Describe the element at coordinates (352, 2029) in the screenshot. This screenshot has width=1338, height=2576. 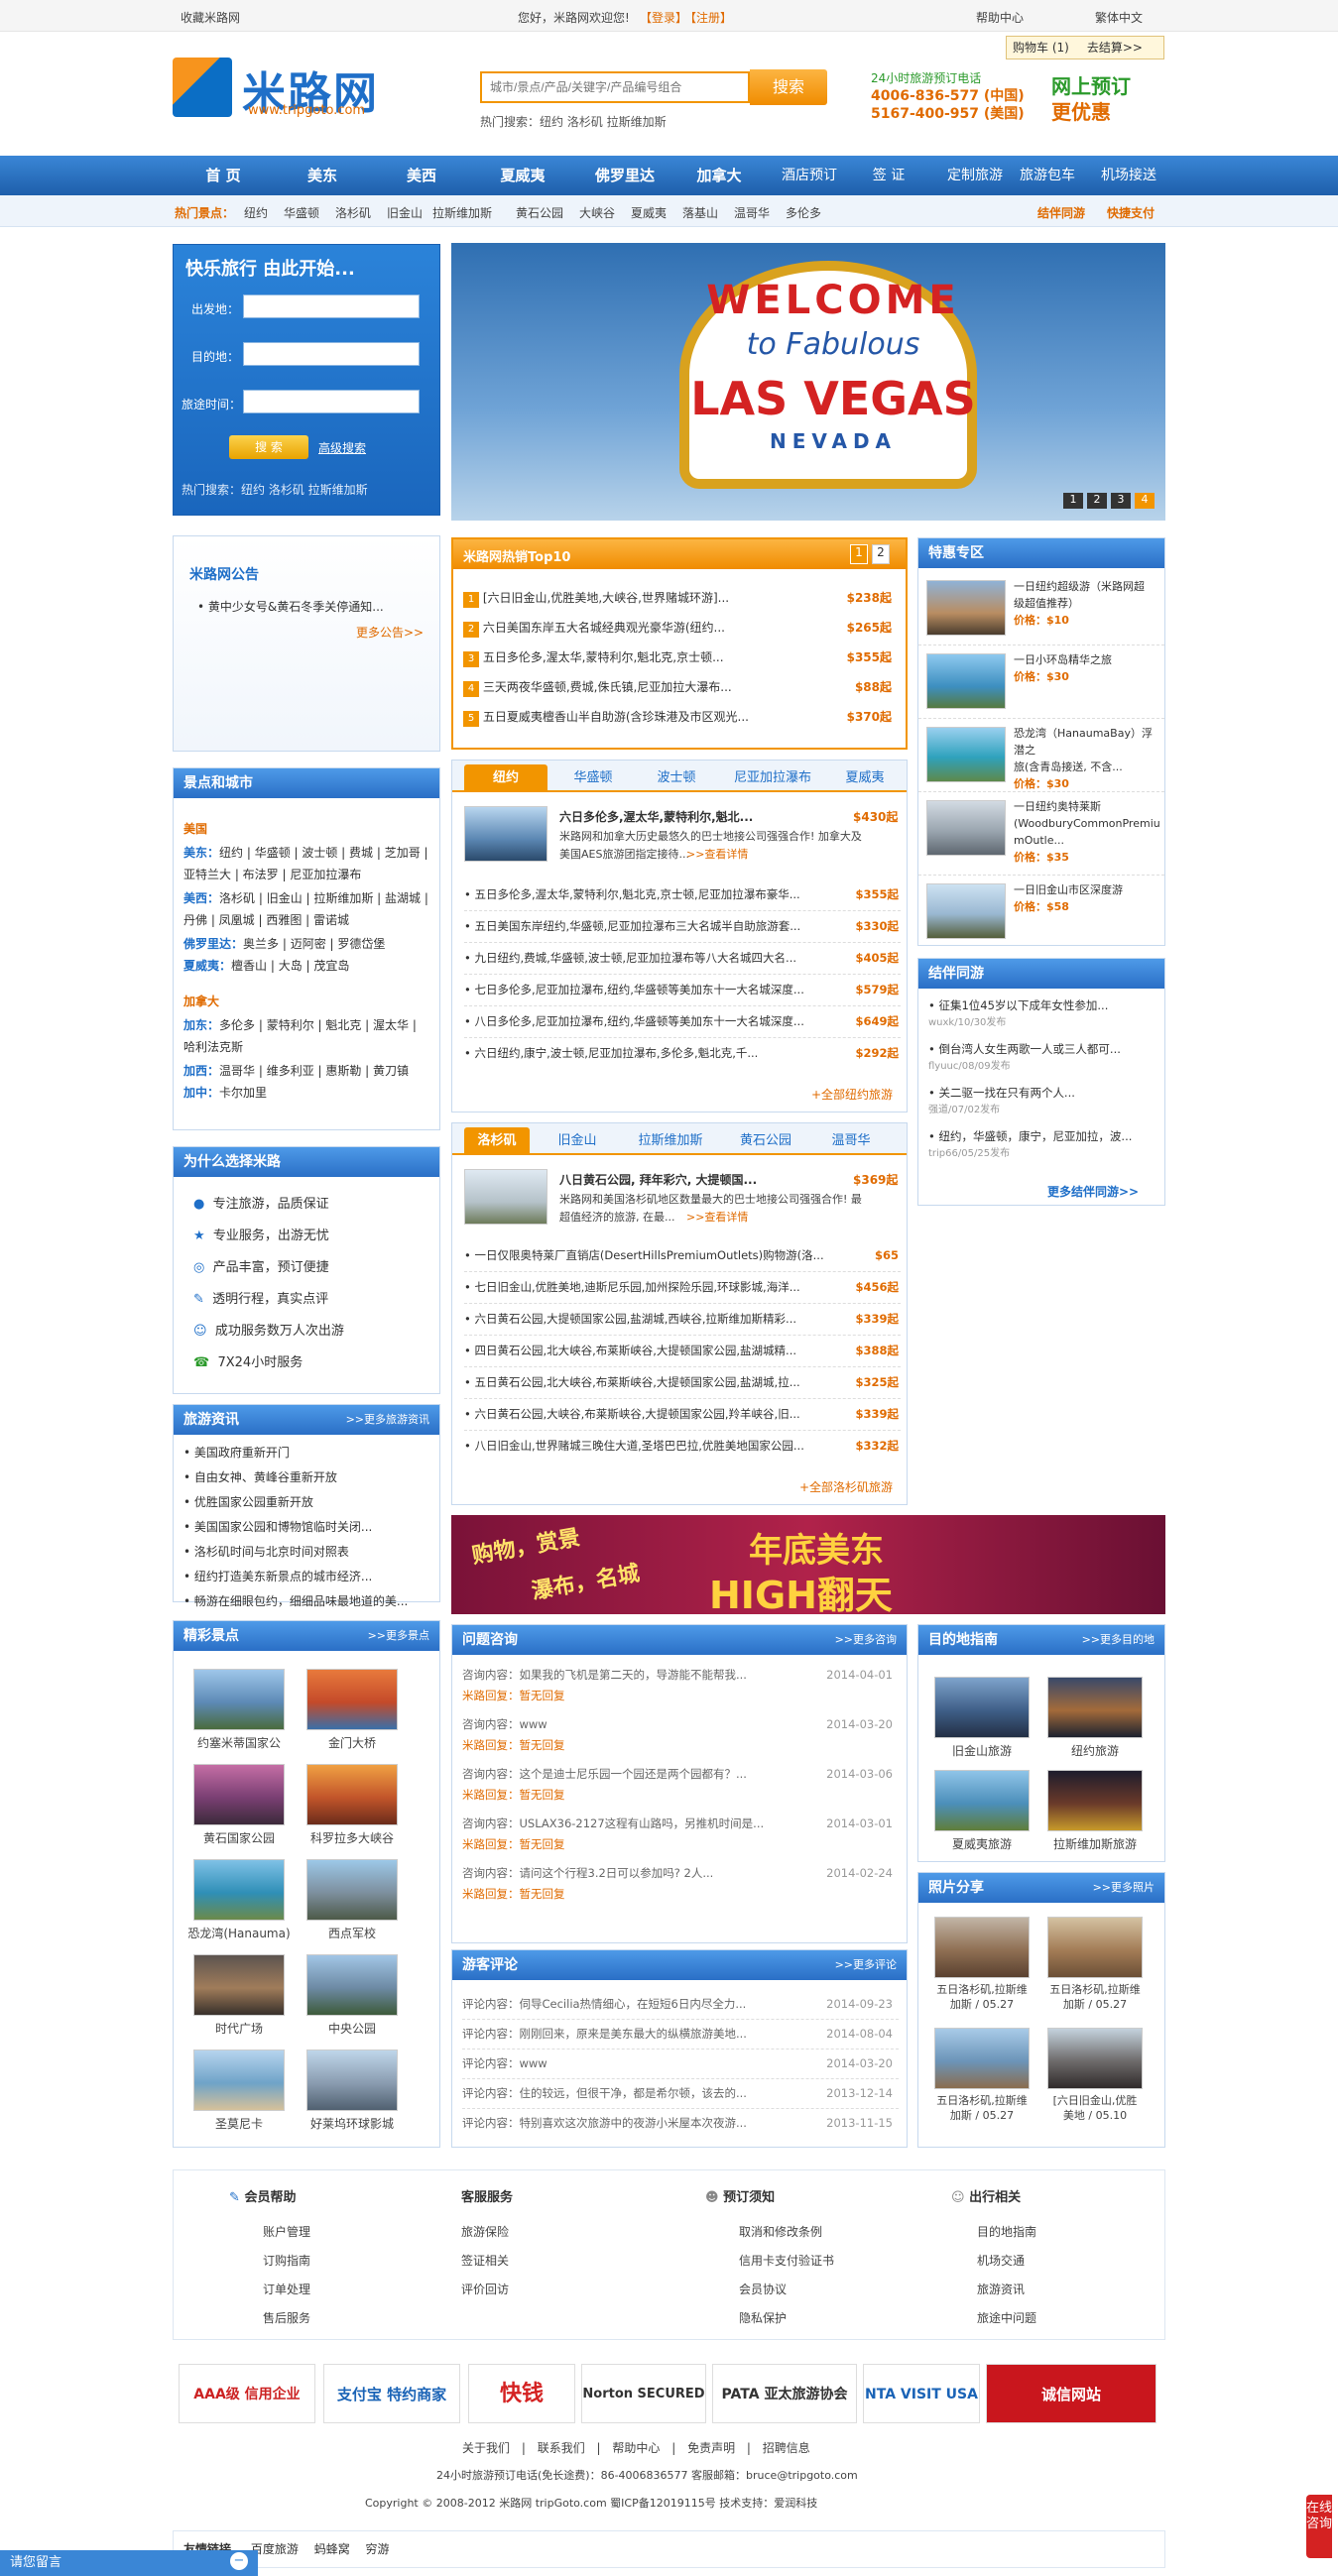
I see `spot-caption: 中央公园` at that location.